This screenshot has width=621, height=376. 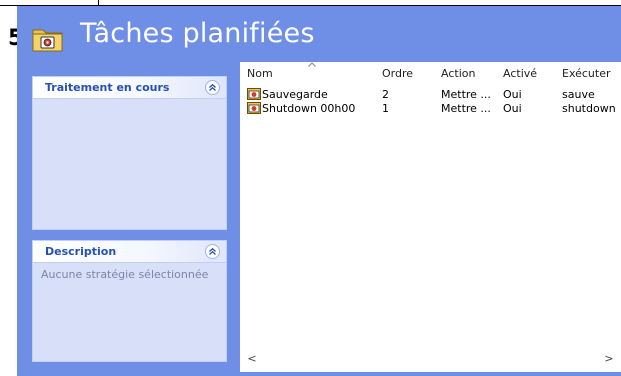 I want to click on sort-ascending-icon, so click(x=312, y=64).